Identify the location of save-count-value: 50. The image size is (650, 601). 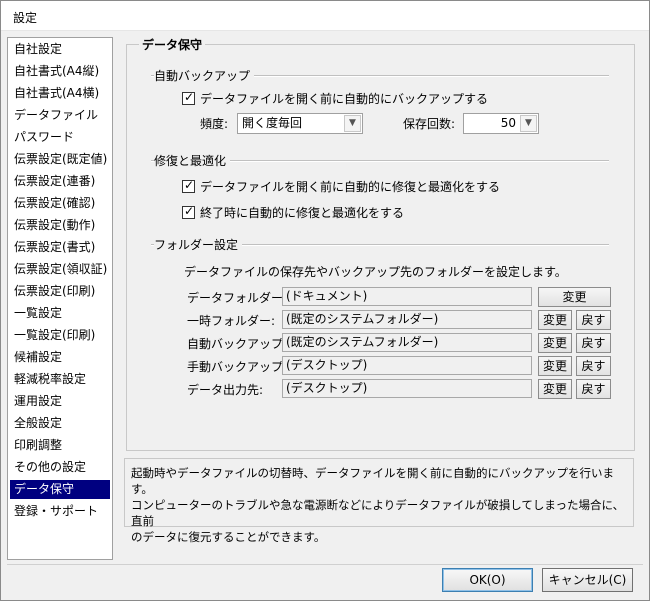
(508, 123).